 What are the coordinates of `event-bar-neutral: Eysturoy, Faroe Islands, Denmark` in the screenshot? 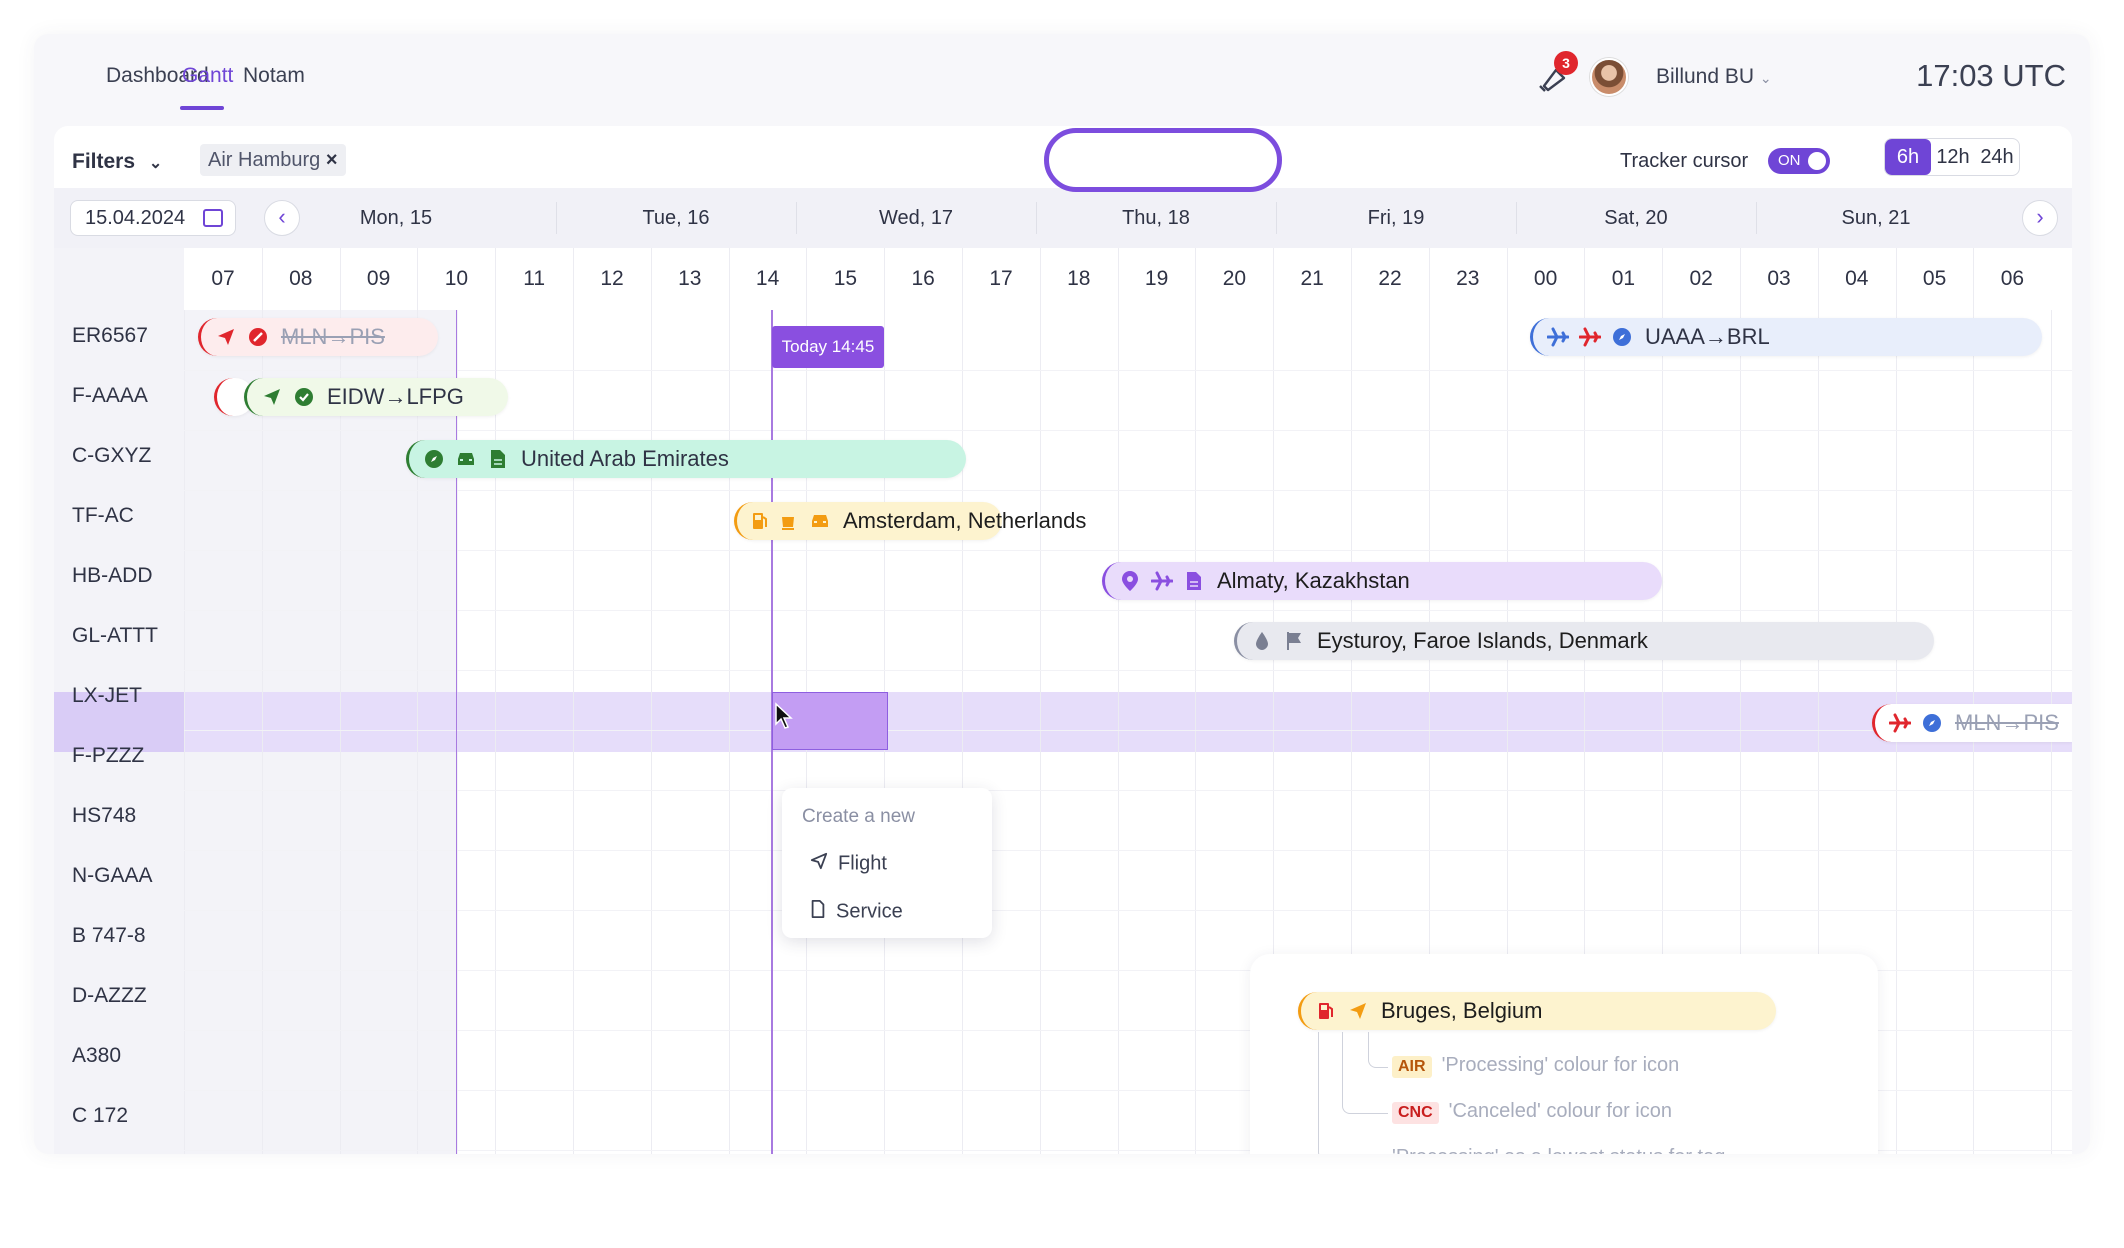 It's located at (1584, 641).